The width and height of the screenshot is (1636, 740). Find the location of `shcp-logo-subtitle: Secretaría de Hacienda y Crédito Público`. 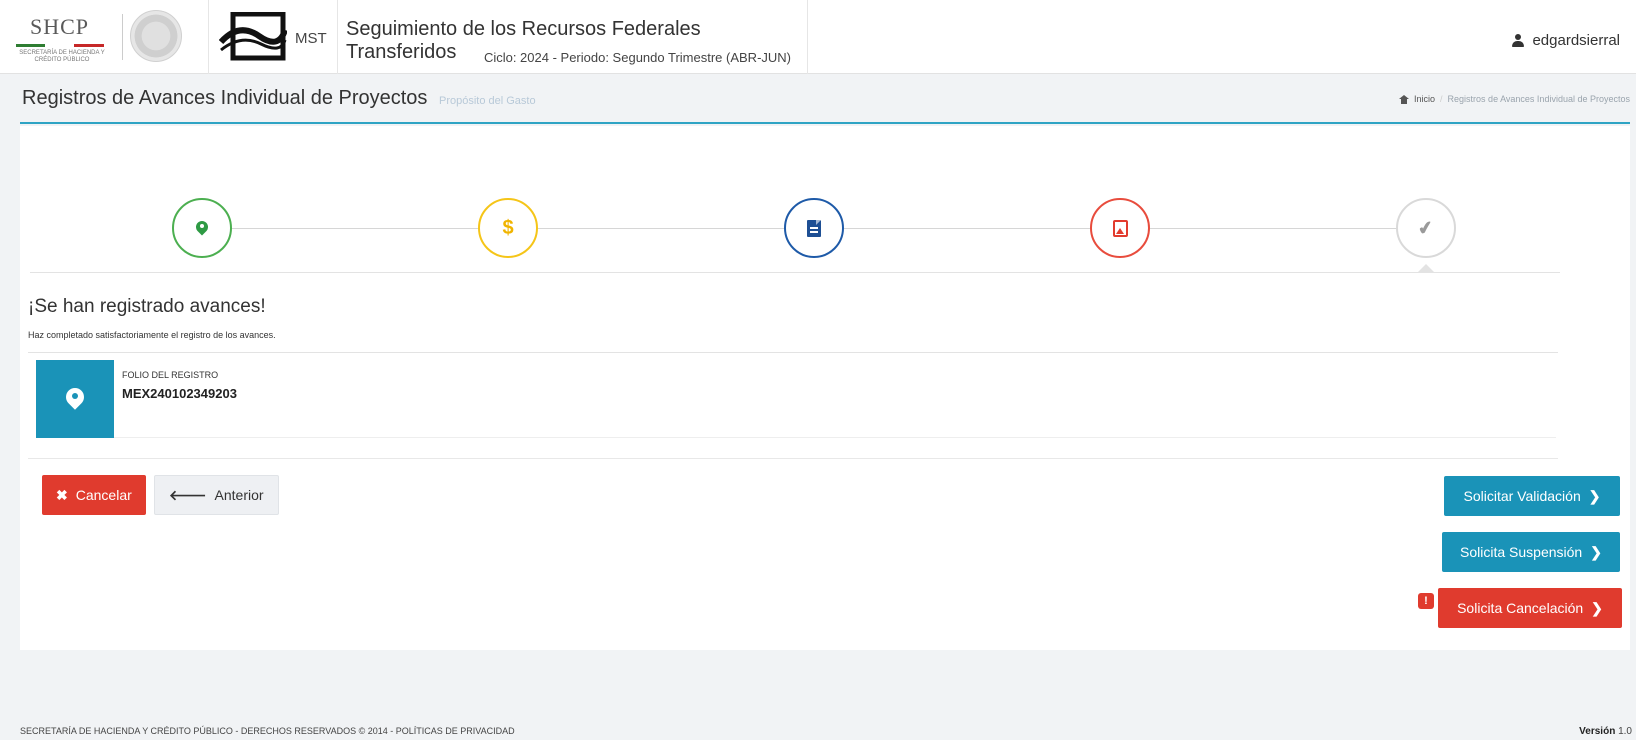

shcp-logo-subtitle: Secretaría de Hacienda y Crédito Público is located at coordinates (62, 56).